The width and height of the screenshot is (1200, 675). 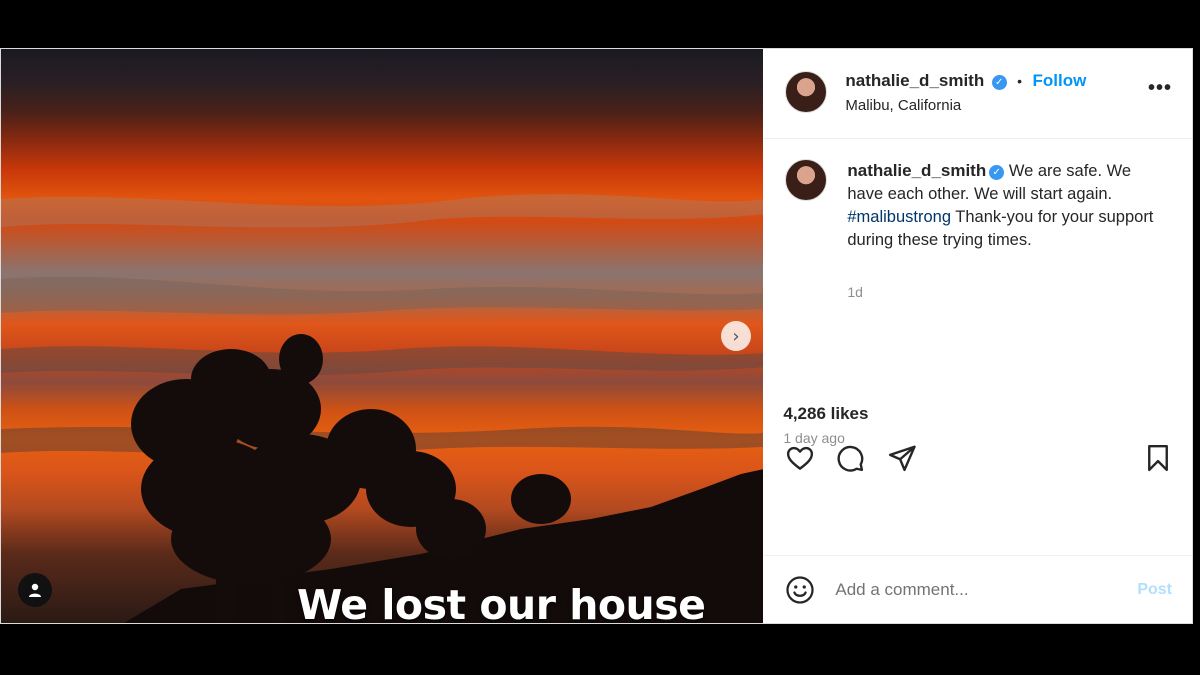 I want to click on action-bar, so click(x=977, y=463).